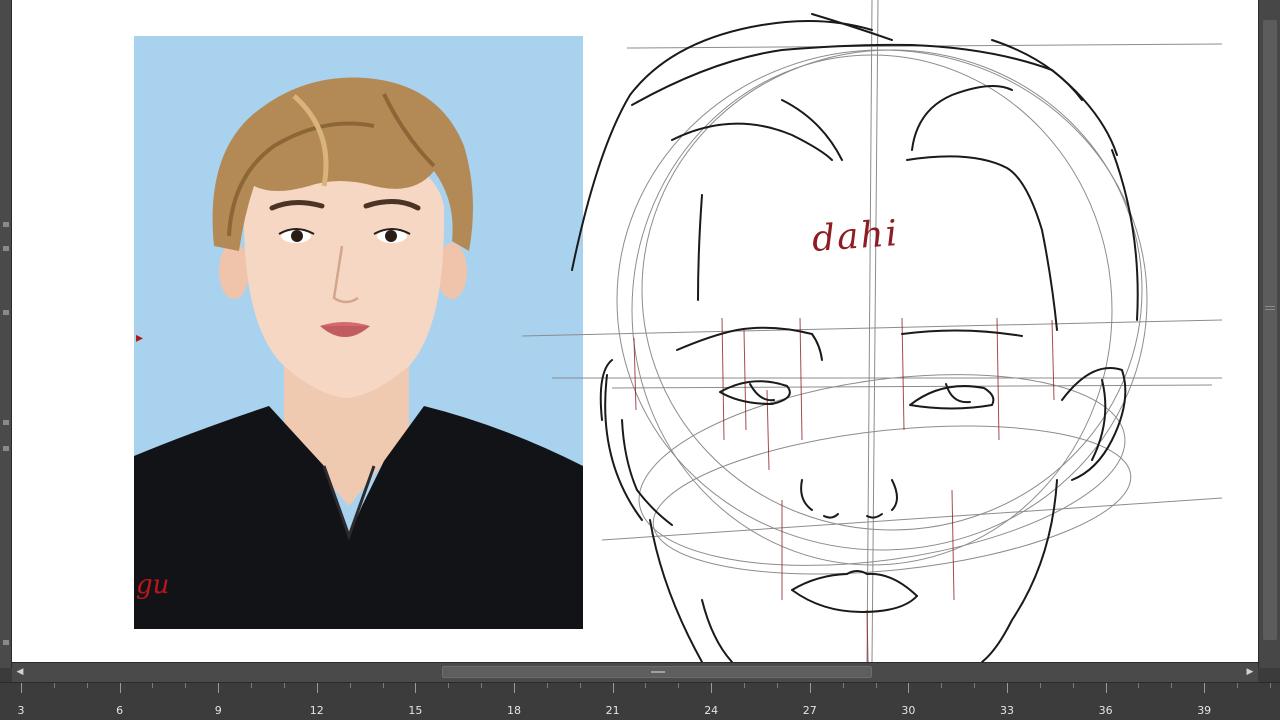 The image size is (1280, 720). What do you see at coordinates (1270, 330) in the screenshot?
I see `vertical-scroll-thumb` at bounding box center [1270, 330].